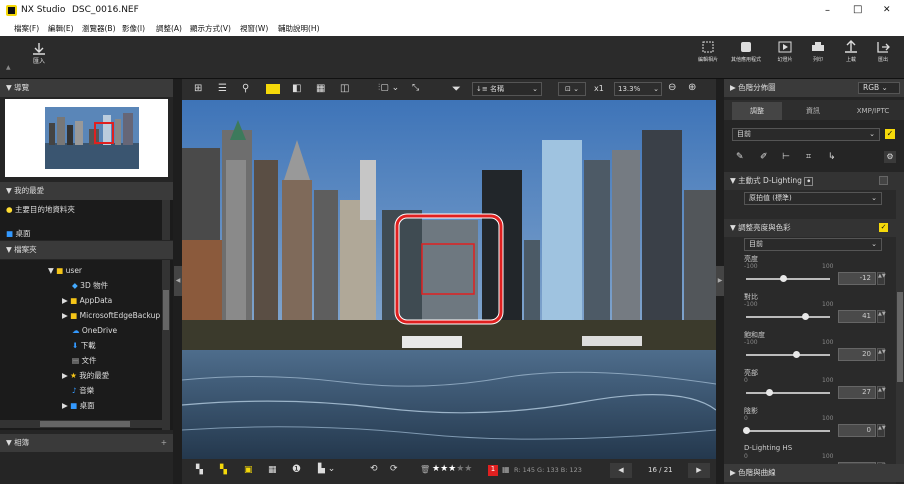 This screenshot has height=484, width=904. I want to click on next-image-button: ▶, so click(699, 470).